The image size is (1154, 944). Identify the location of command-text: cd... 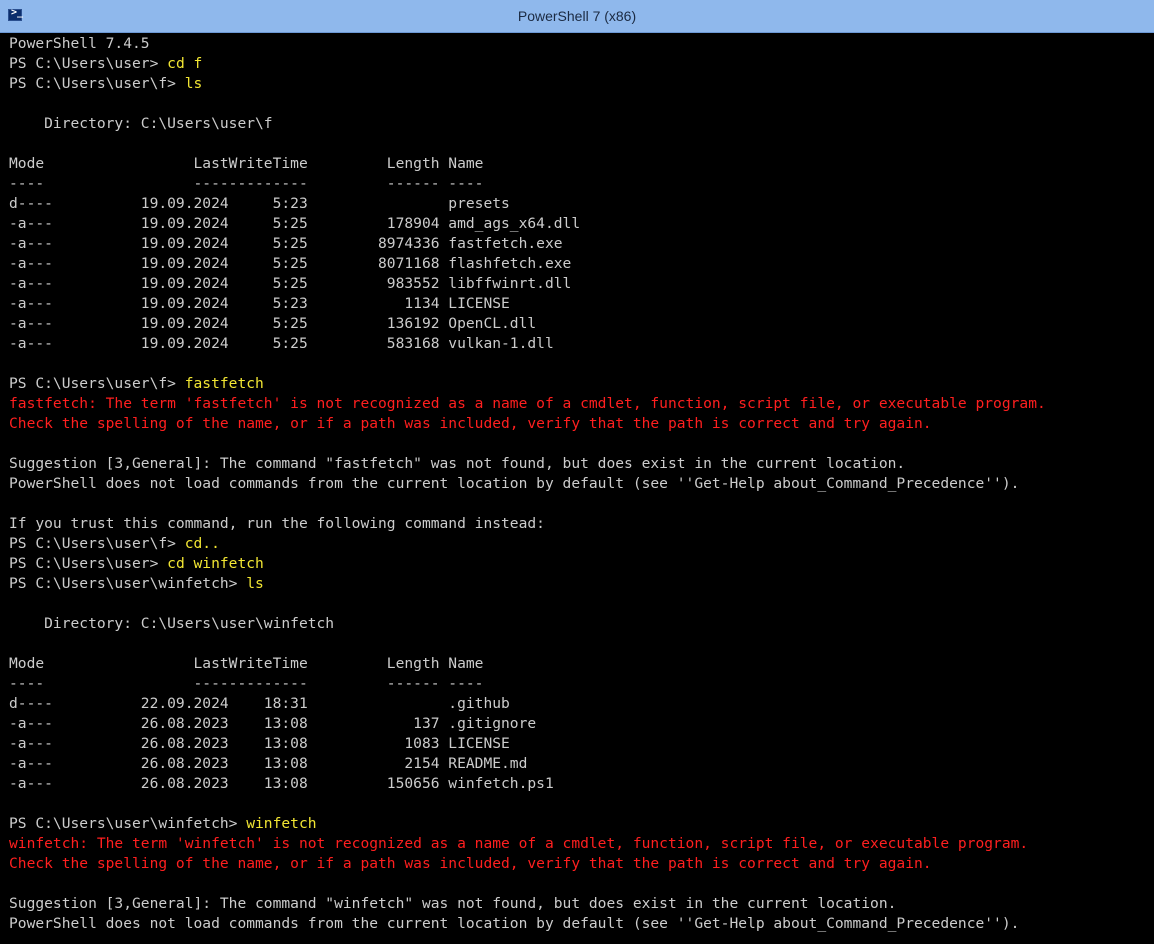
(202, 543).